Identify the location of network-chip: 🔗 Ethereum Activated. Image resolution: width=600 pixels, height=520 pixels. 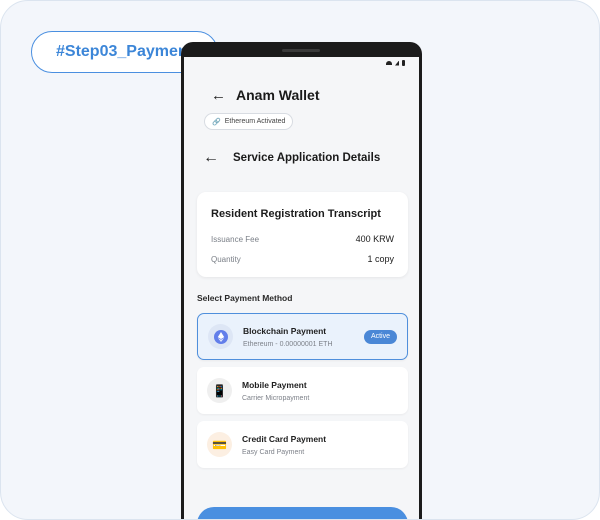
(249, 121).